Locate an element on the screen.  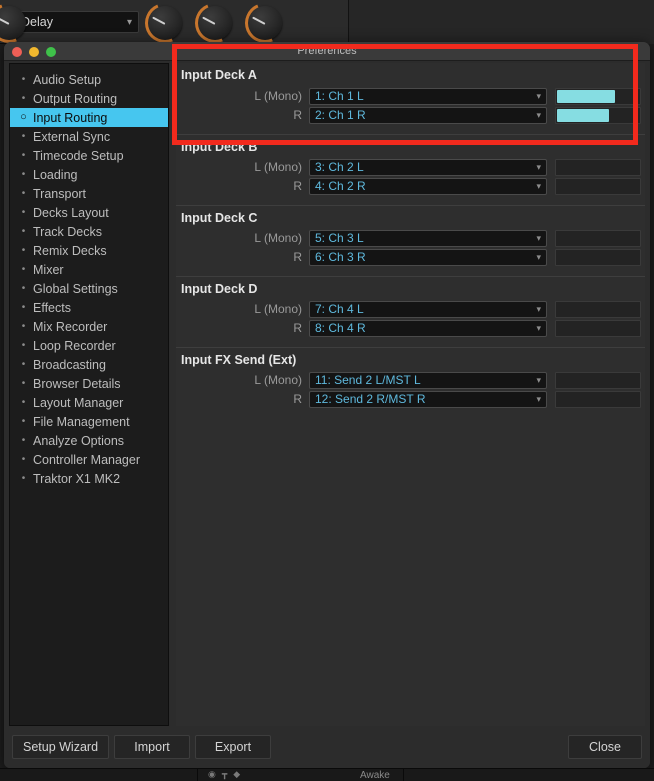
input-channel-select: 8: Ch 4 R▾ is located at coordinates (428, 328).